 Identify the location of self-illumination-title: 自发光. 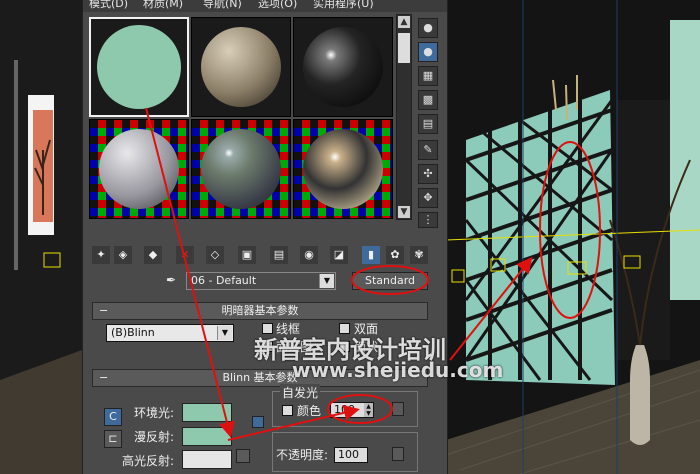
(300, 392).